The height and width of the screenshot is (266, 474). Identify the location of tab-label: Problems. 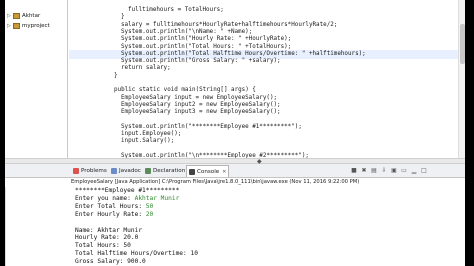
(94, 171).